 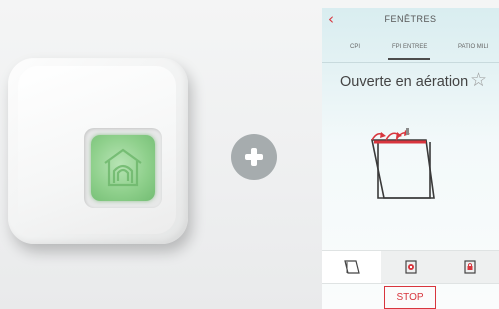 I want to click on mode-tilt-button, so click(x=351, y=267).